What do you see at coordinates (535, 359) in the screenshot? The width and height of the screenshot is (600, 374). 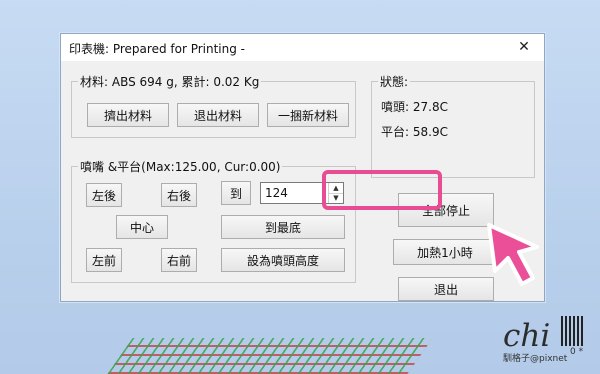 I see `watermark-caption: 馴格子@pixnet` at bounding box center [535, 359].